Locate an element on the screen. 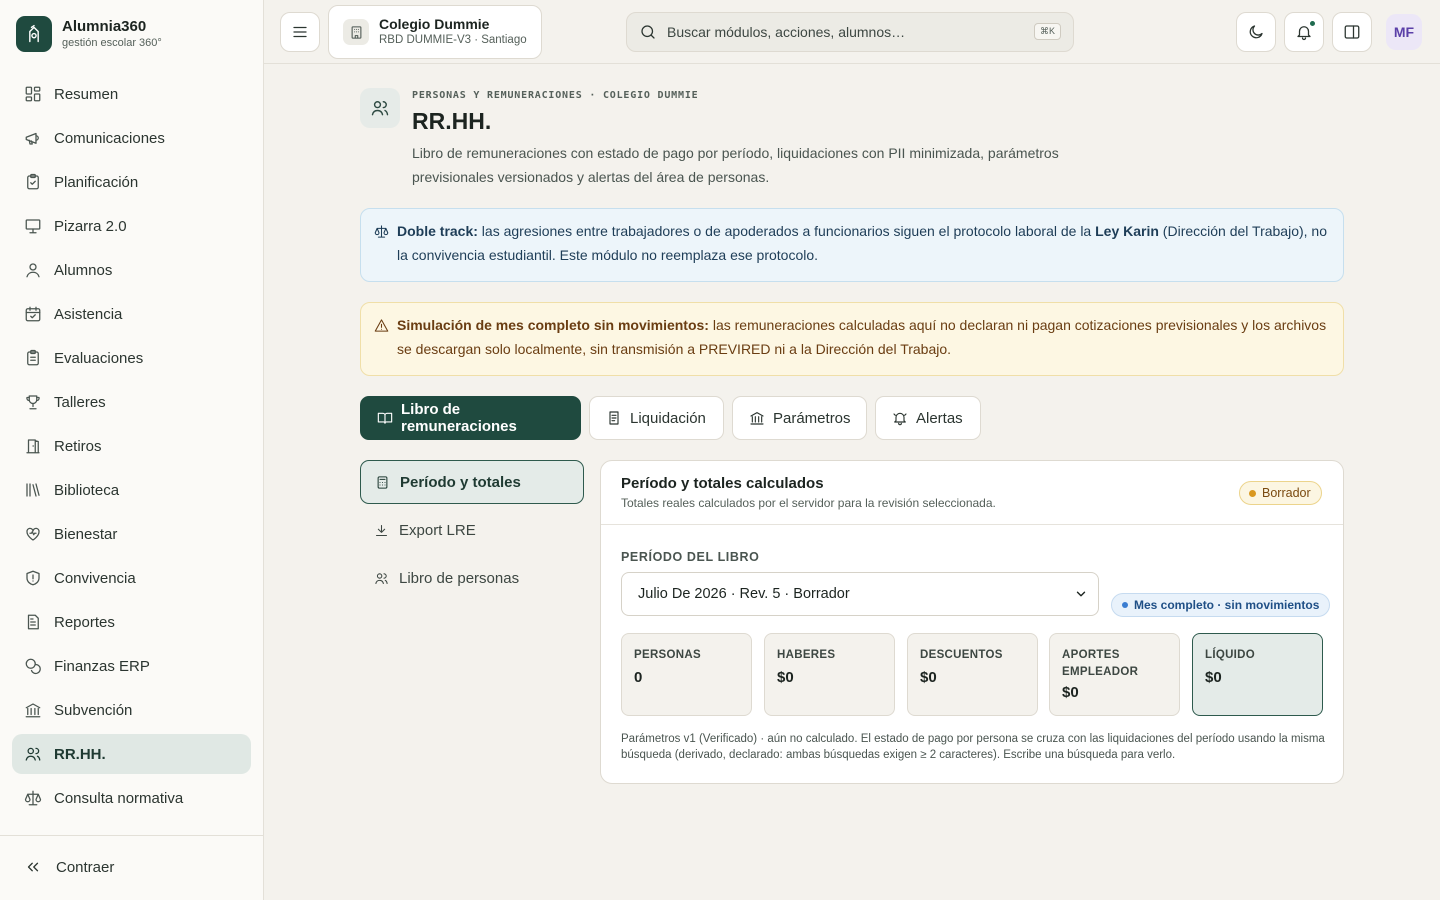 The width and height of the screenshot is (1440, 900). notifications-button is located at coordinates (1304, 32).